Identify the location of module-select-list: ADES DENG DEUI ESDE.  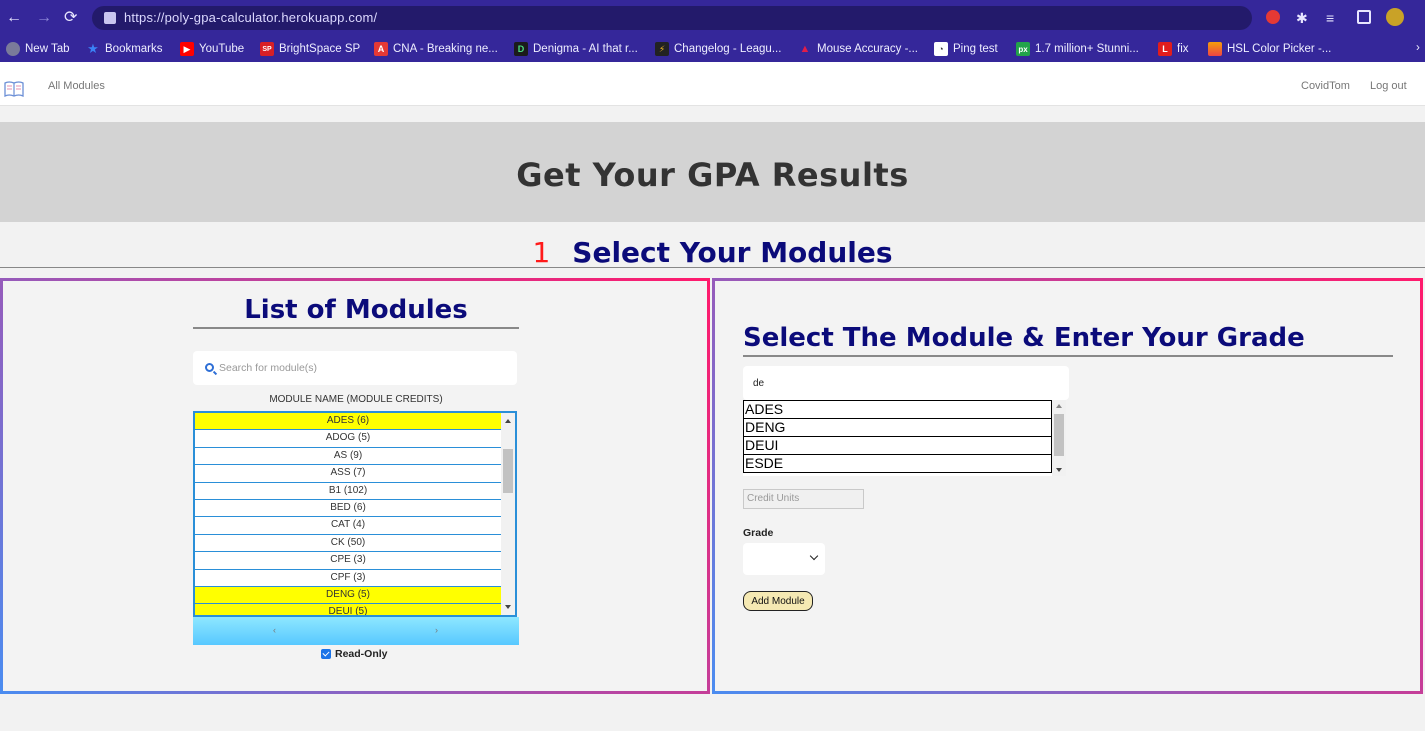
(904, 438).